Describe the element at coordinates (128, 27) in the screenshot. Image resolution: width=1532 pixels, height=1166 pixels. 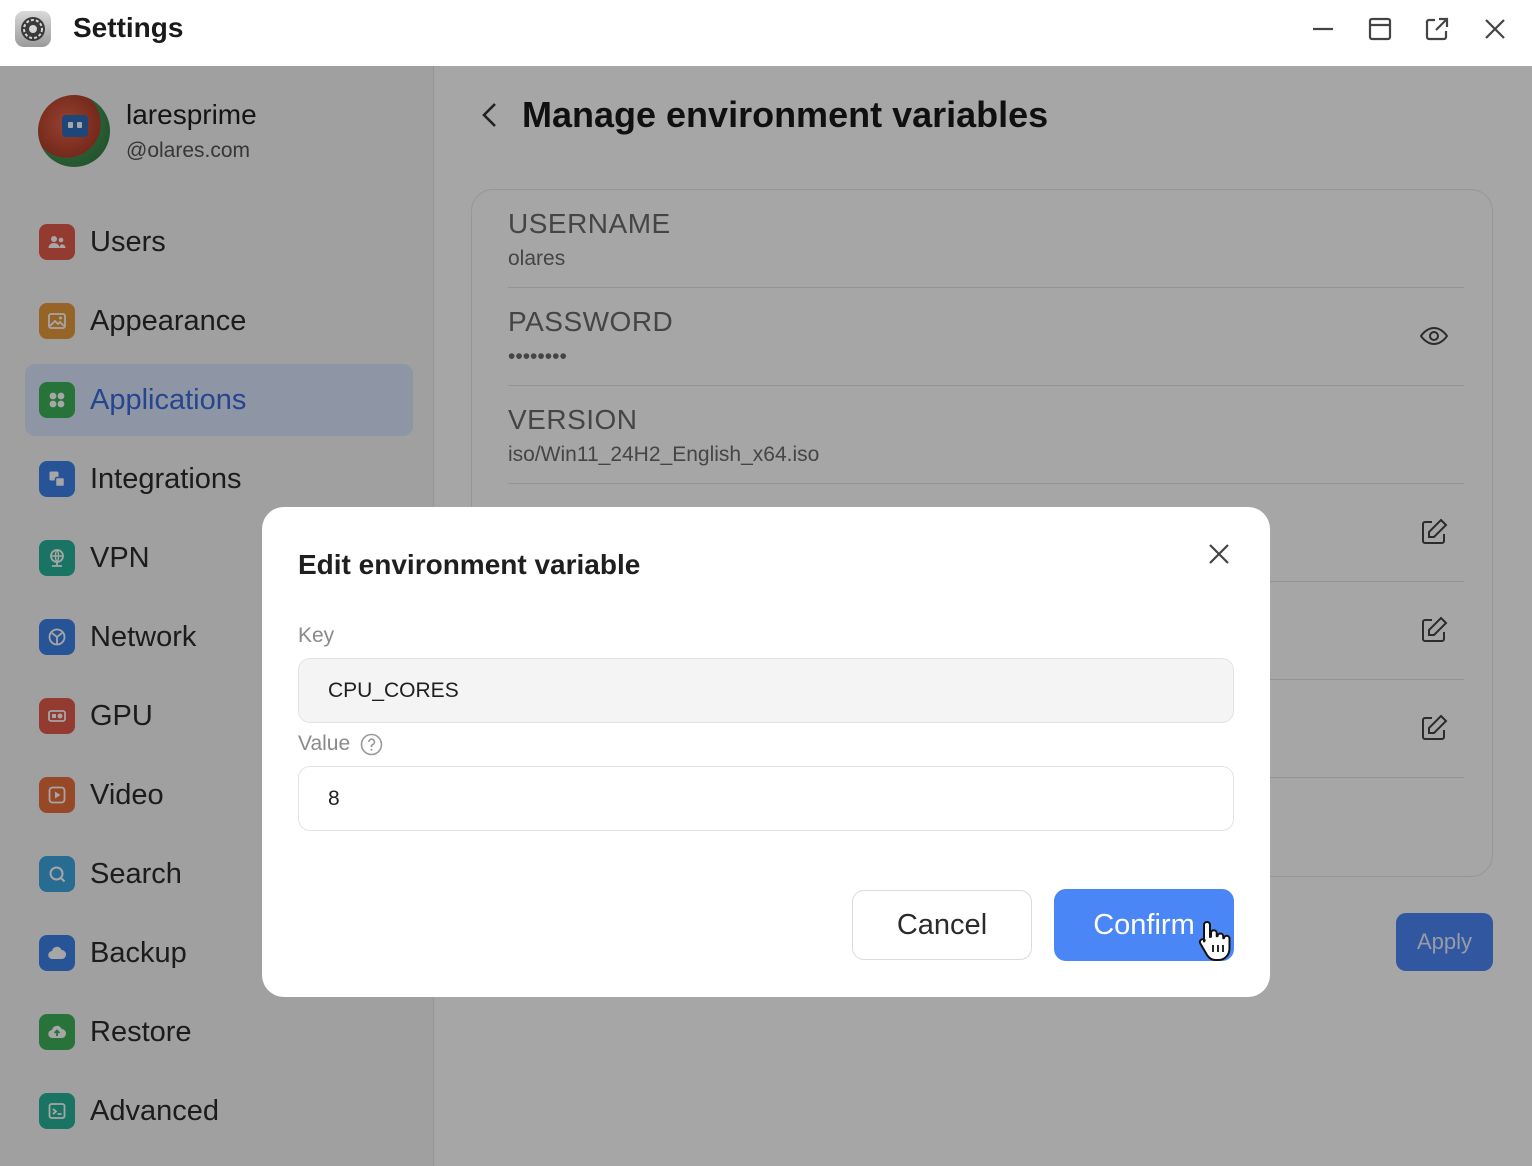
I see `window-title: Settings` at that location.